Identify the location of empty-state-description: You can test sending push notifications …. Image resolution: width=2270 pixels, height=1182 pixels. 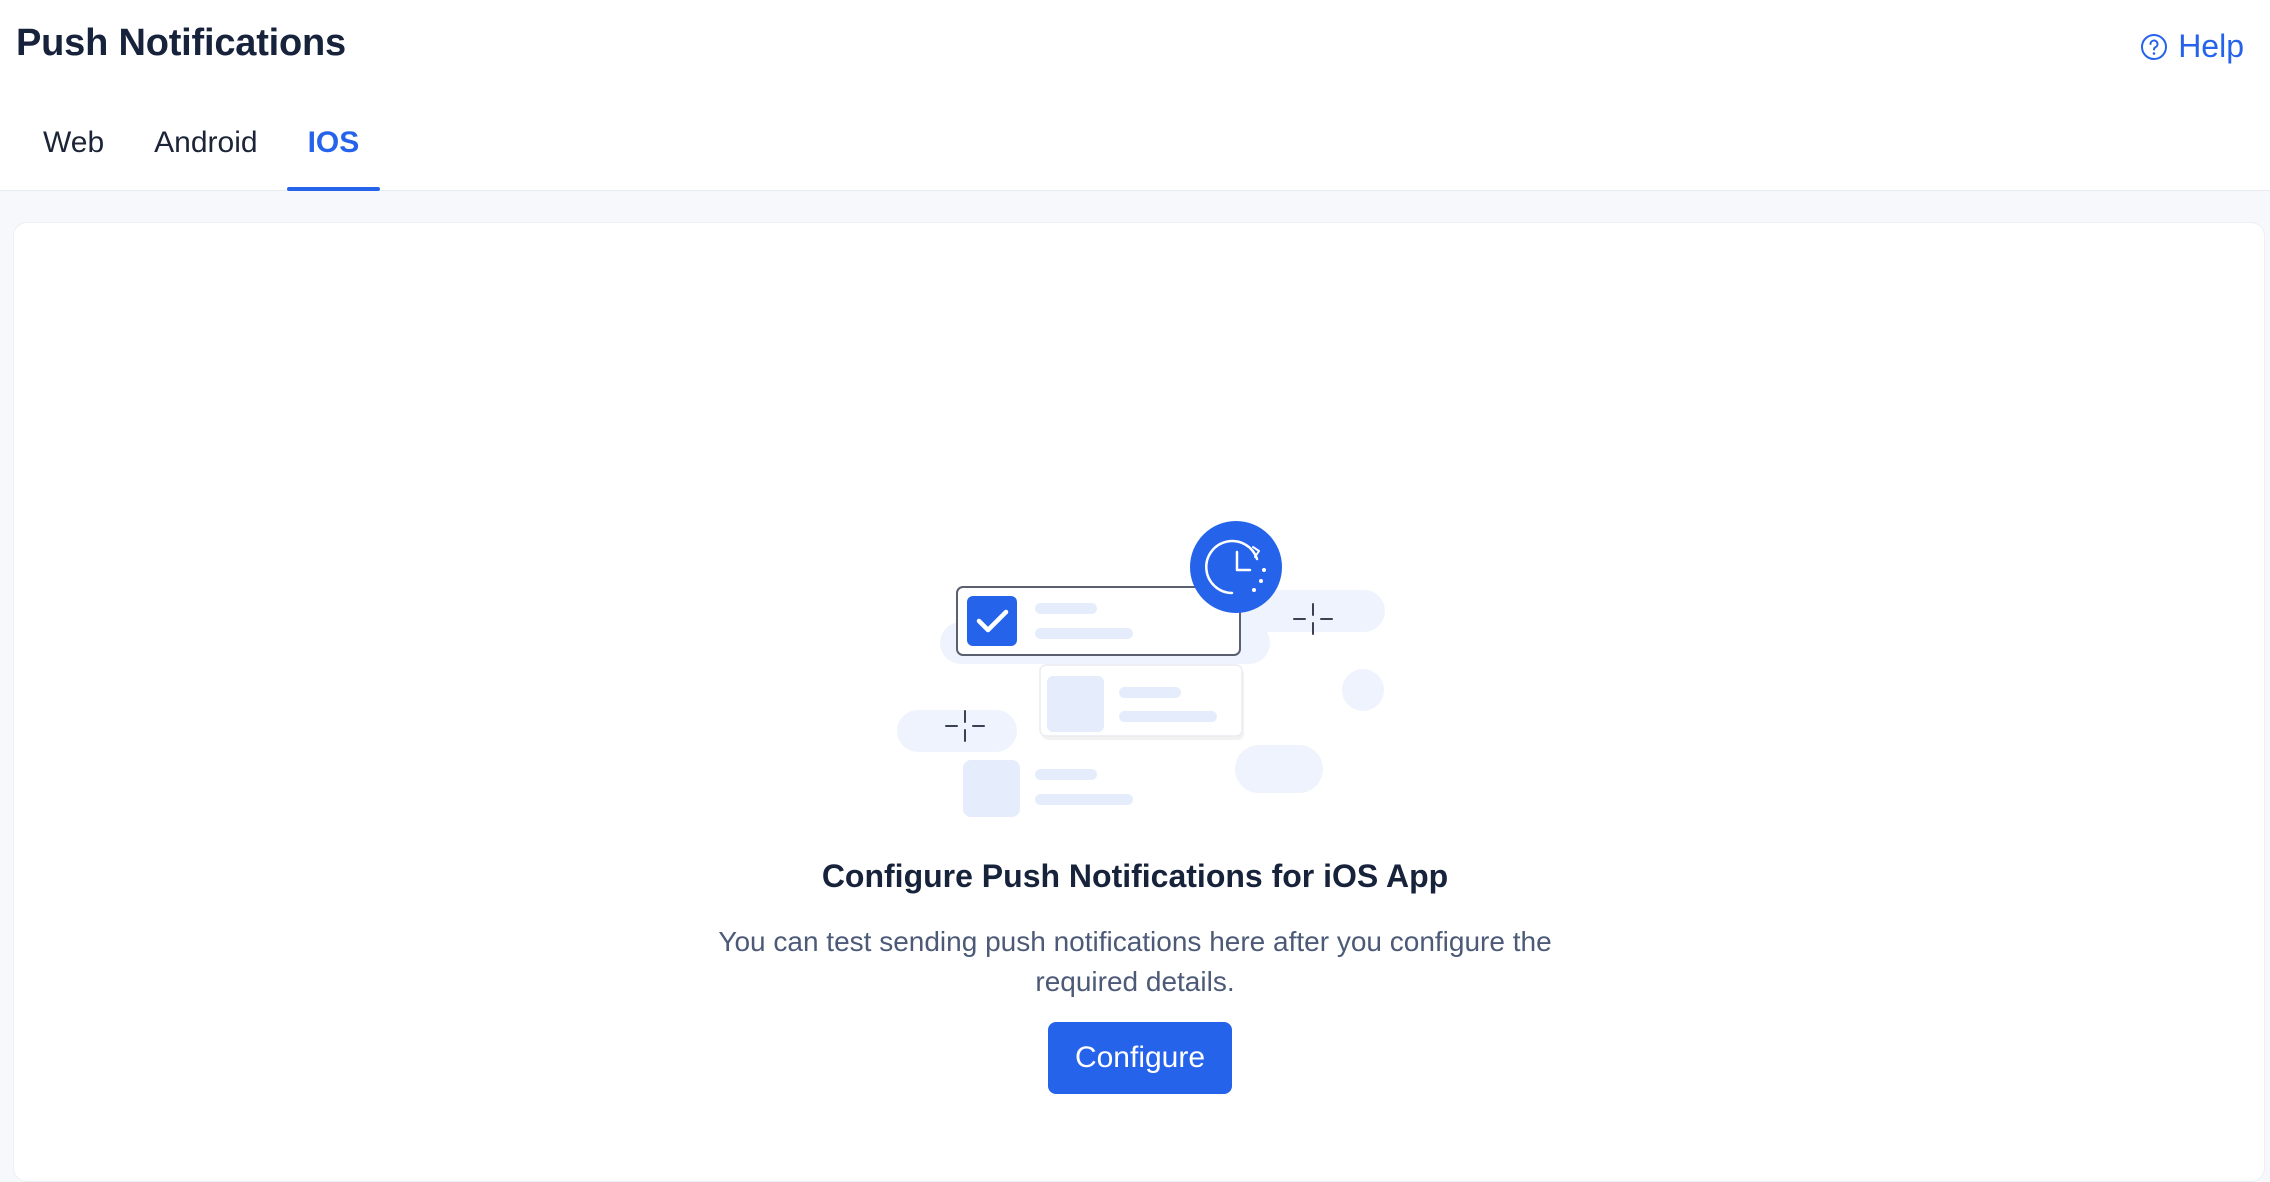
(1135, 961).